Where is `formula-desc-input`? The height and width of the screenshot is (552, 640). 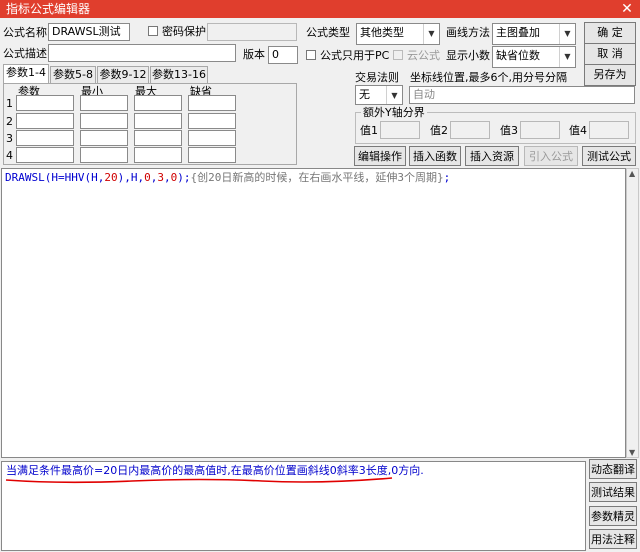 formula-desc-input is located at coordinates (142, 53).